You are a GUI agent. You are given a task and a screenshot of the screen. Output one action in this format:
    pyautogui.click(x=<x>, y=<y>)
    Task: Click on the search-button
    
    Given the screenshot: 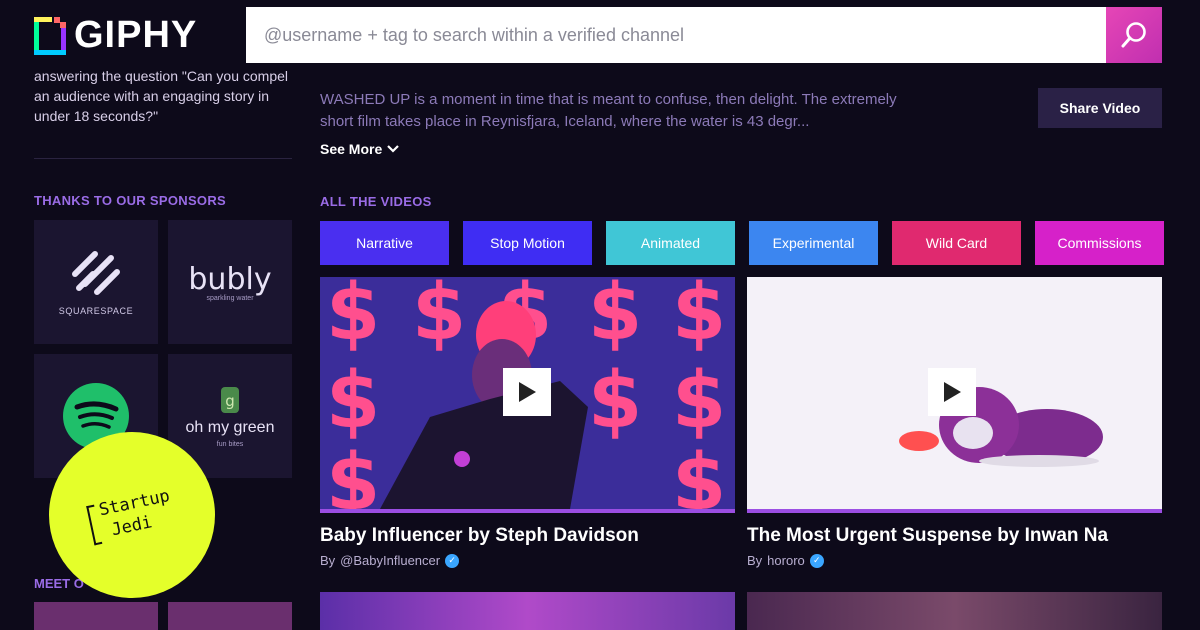 What is the action you would take?
    pyautogui.click(x=1134, y=35)
    